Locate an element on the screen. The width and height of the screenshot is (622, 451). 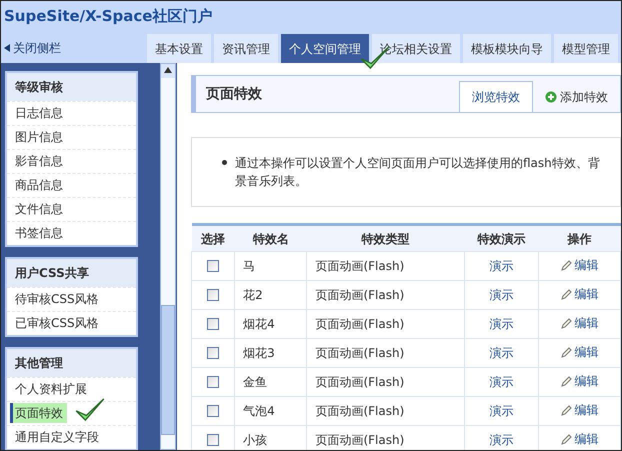
table-cell: 花2 is located at coordinates (270, 295).